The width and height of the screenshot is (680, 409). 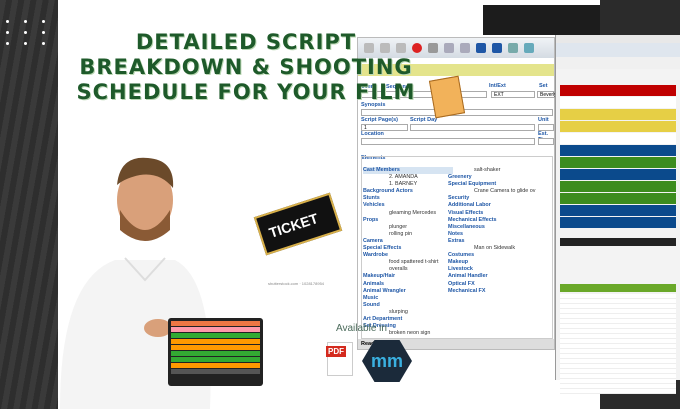 What do you see at coordinates (498, 205) in the screenshot?
I see `element-category: Additional Labor` at bounding box center [498, 205].